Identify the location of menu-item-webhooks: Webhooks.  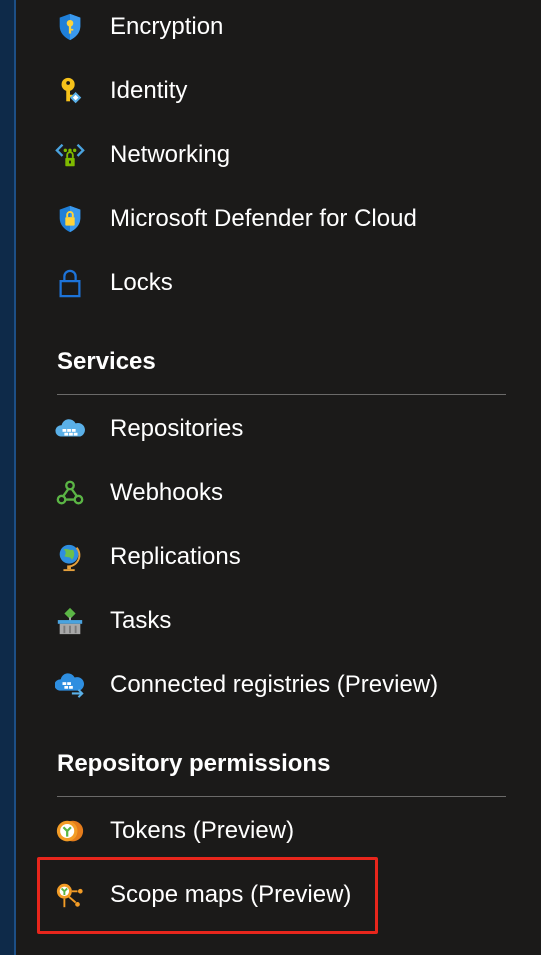
(285, 493).